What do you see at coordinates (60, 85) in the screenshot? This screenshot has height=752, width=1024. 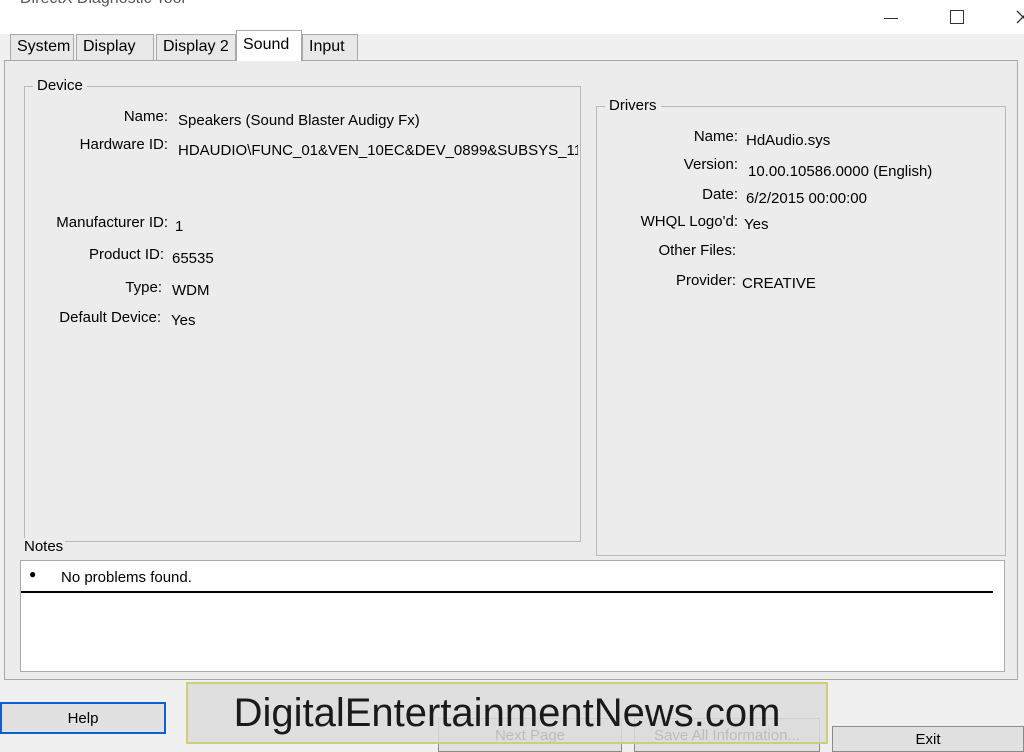 I see `device-legend: Device` at bounding box center [60, 85].